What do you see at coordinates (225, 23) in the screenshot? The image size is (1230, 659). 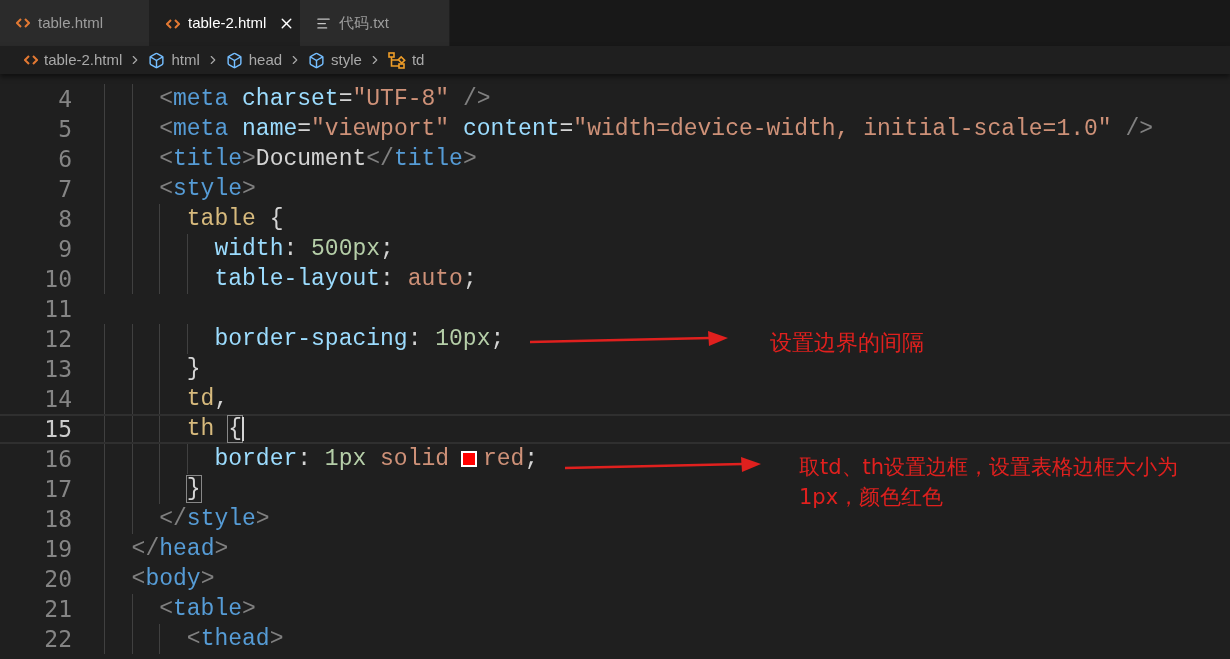 I see `editor-tab: table-2.html` at bounding box center [225, 23].